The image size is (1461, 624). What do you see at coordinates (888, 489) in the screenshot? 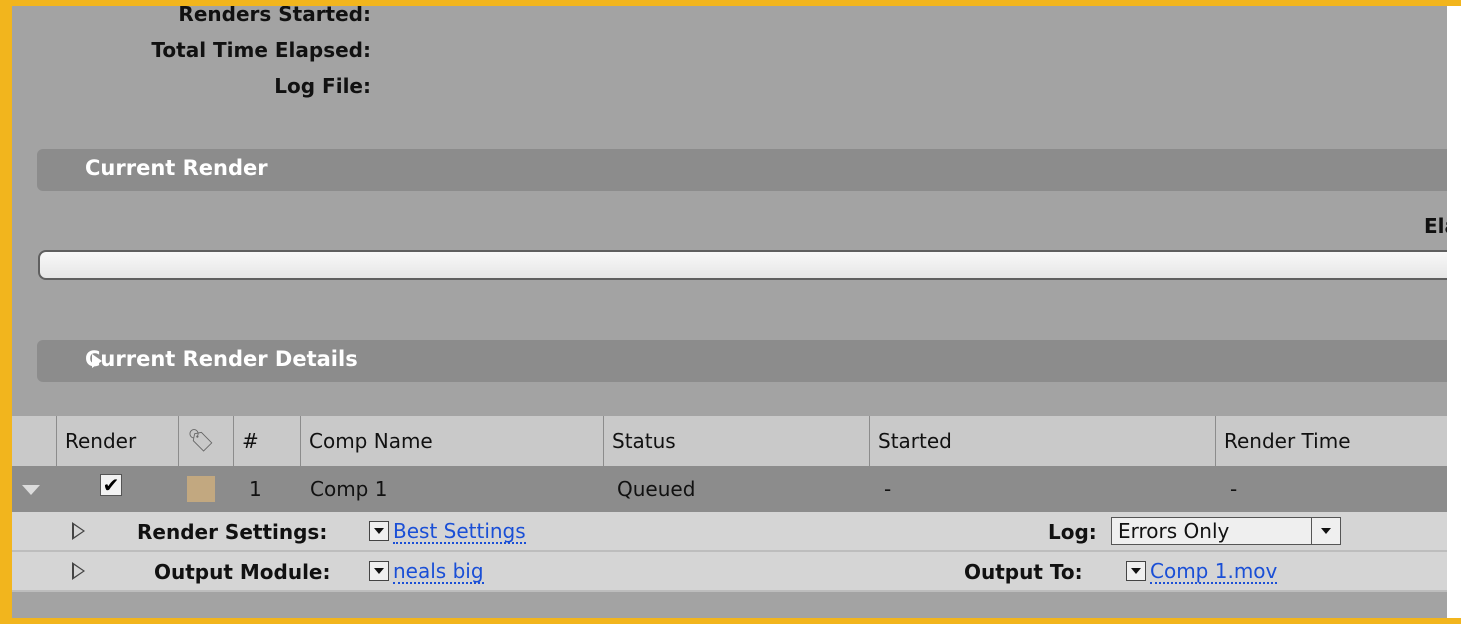
I see `started-cell: -` at bounding box center [888, 489].